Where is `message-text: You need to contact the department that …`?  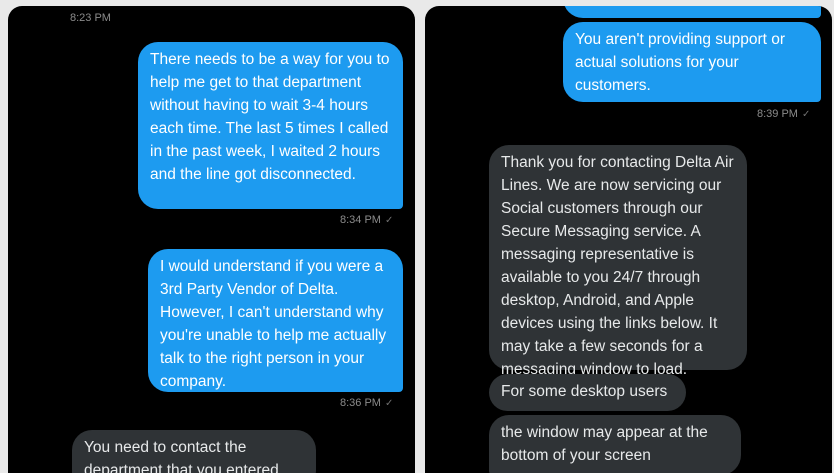
message-text: You need to contact the department that … is located at coordinates (181, 456).